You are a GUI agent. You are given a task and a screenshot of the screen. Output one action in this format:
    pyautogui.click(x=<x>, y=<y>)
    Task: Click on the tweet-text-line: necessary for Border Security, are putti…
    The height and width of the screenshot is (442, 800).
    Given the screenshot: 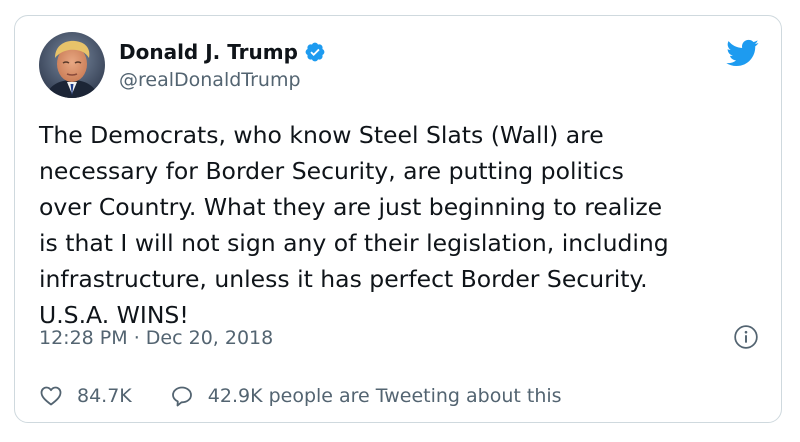 What is the action you would take?
    pyautogui.click(x=331, y=171)
    